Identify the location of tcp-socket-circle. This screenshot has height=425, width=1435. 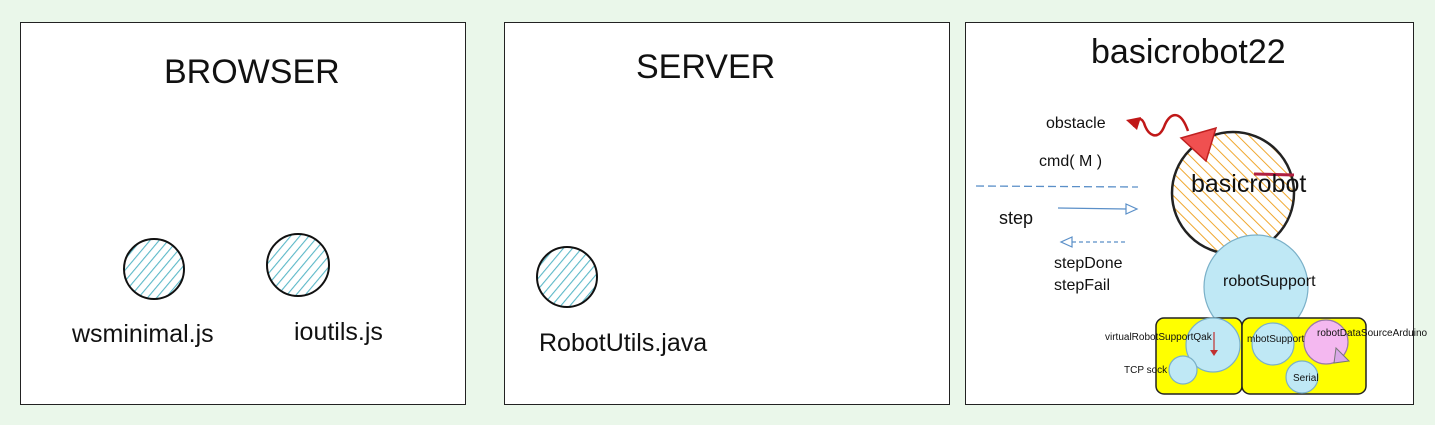
(1183, 370).